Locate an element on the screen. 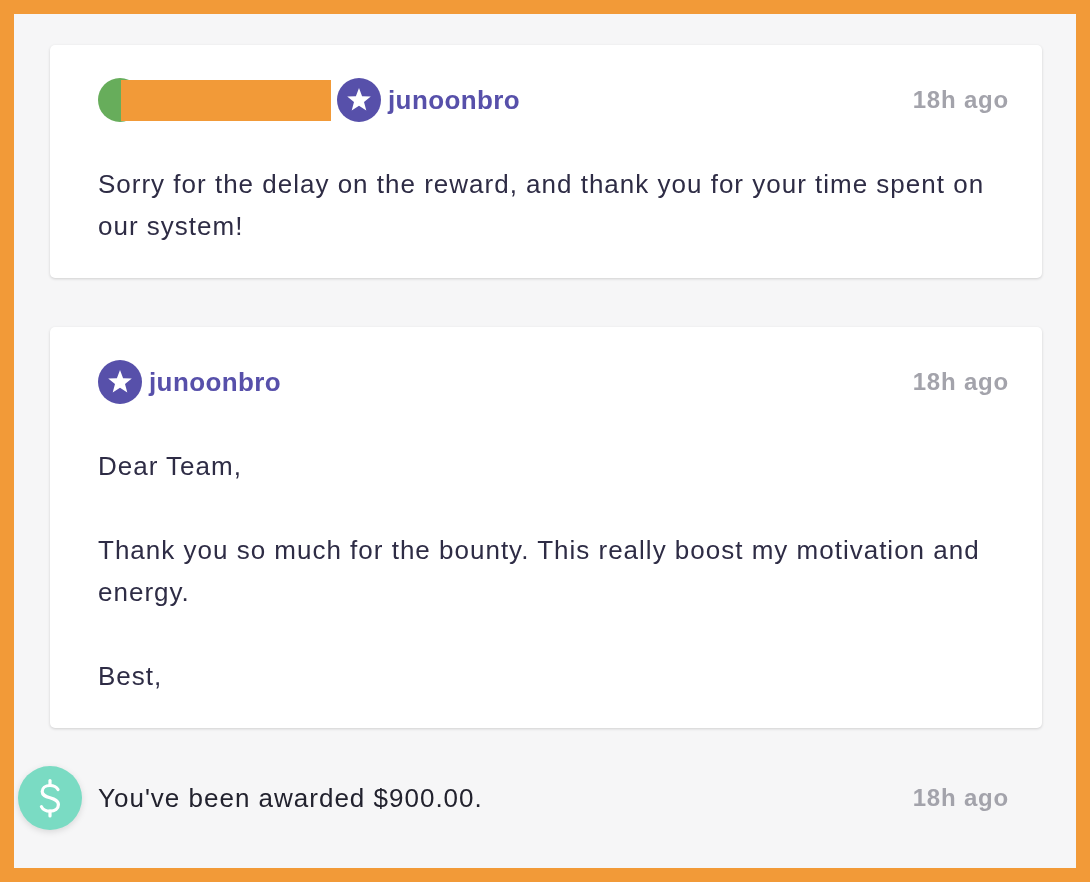  comment-text: Sorry for the delay on the reward, and thank you for your time spent on our system! is located at coordinates (542, 205).